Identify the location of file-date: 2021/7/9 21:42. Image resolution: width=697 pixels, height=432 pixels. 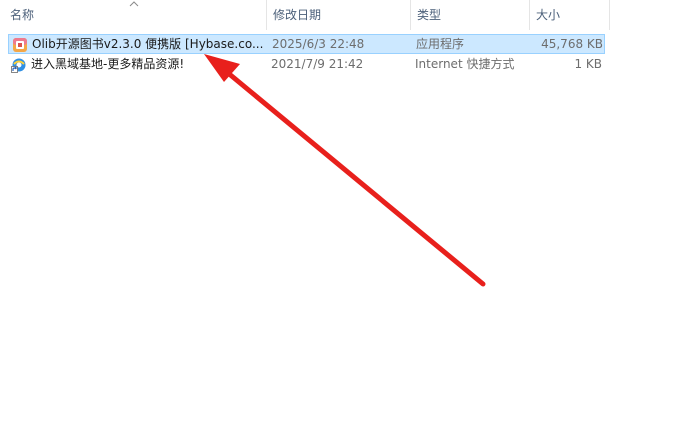
(317, 64).